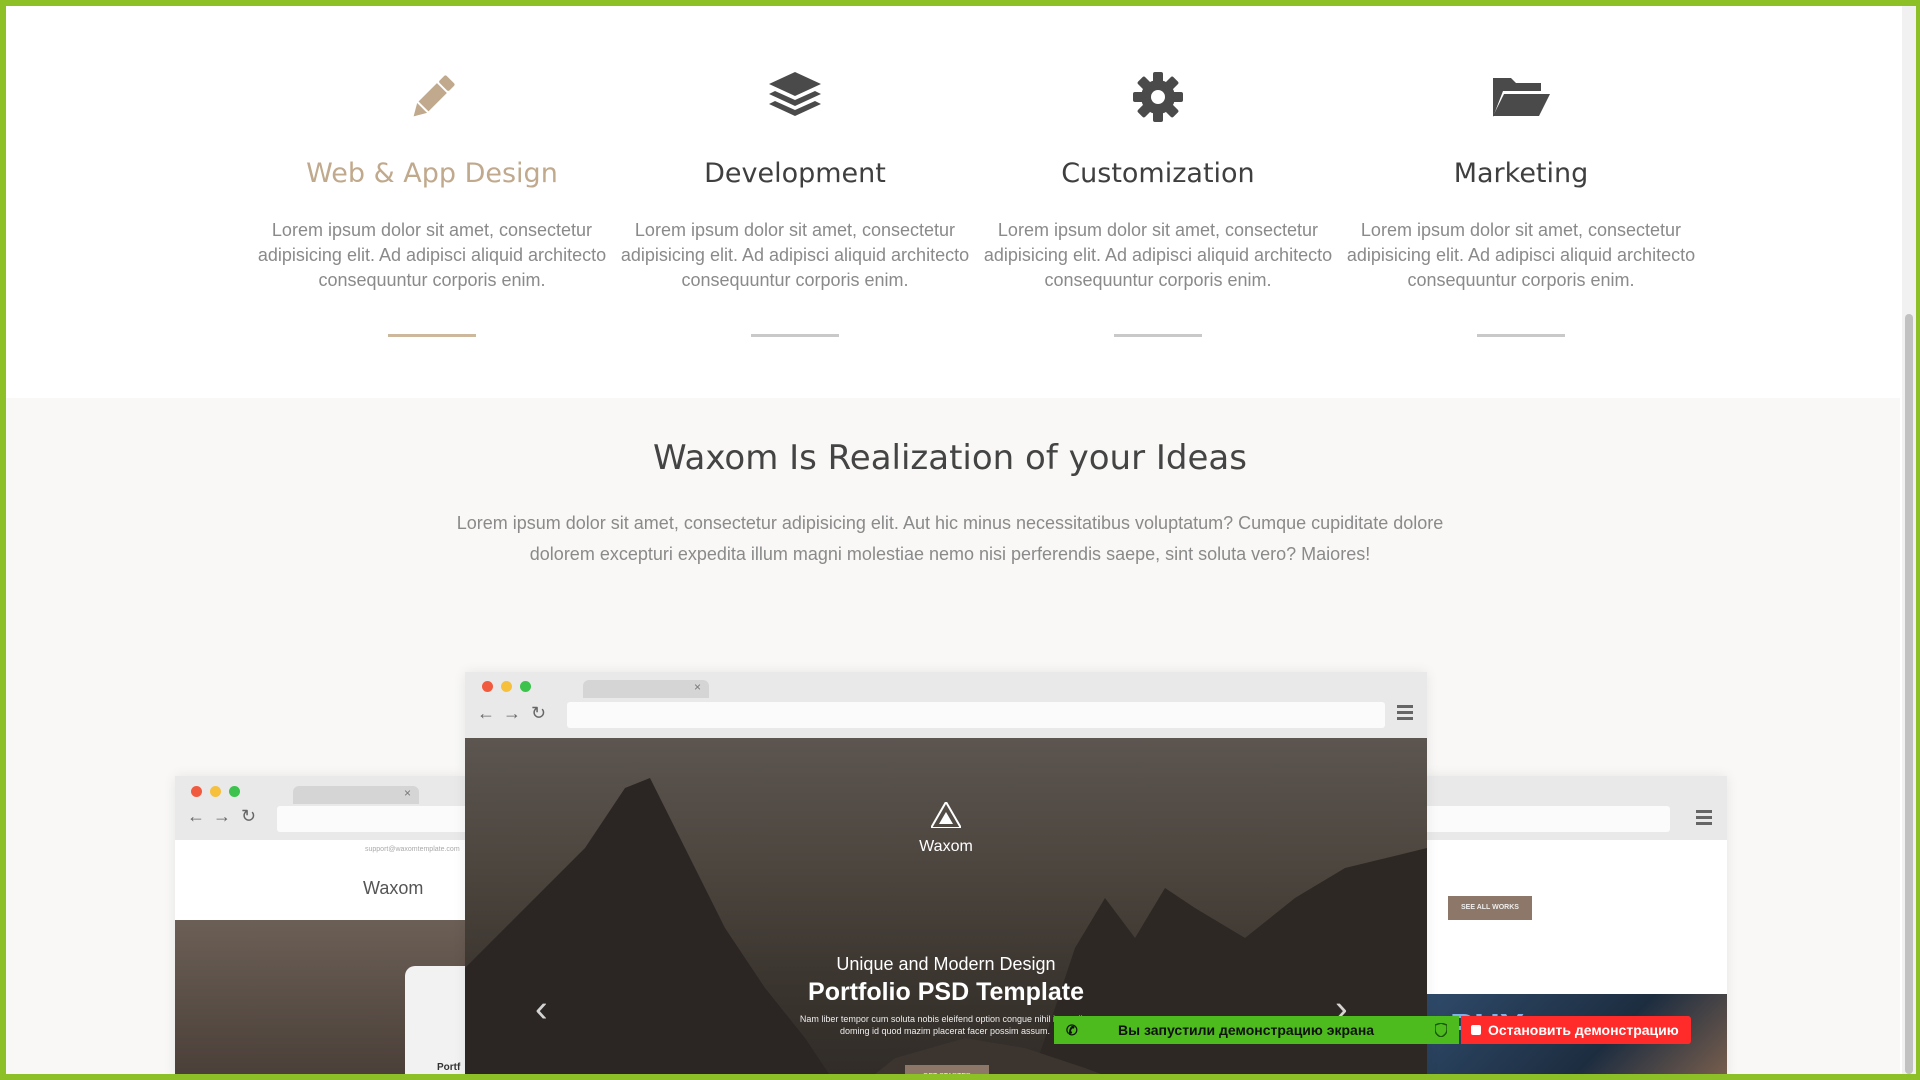  I want to click on shield-icon, so click(1441, 1030).